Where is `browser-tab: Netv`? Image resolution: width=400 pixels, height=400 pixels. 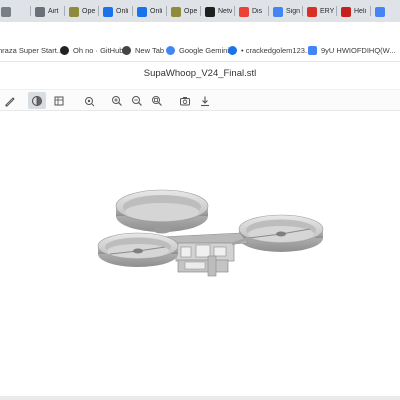
browser-tab: Netv is located at coordinates (217, 11).